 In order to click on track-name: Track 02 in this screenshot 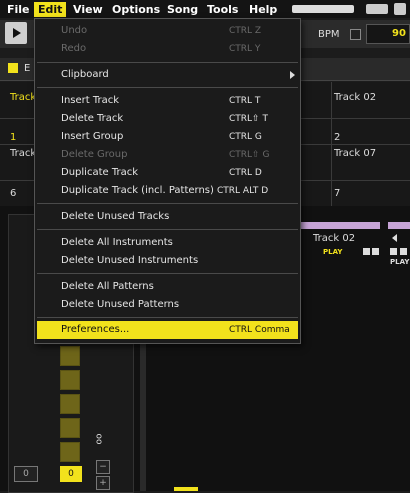, I will do `click(334, 238)`.